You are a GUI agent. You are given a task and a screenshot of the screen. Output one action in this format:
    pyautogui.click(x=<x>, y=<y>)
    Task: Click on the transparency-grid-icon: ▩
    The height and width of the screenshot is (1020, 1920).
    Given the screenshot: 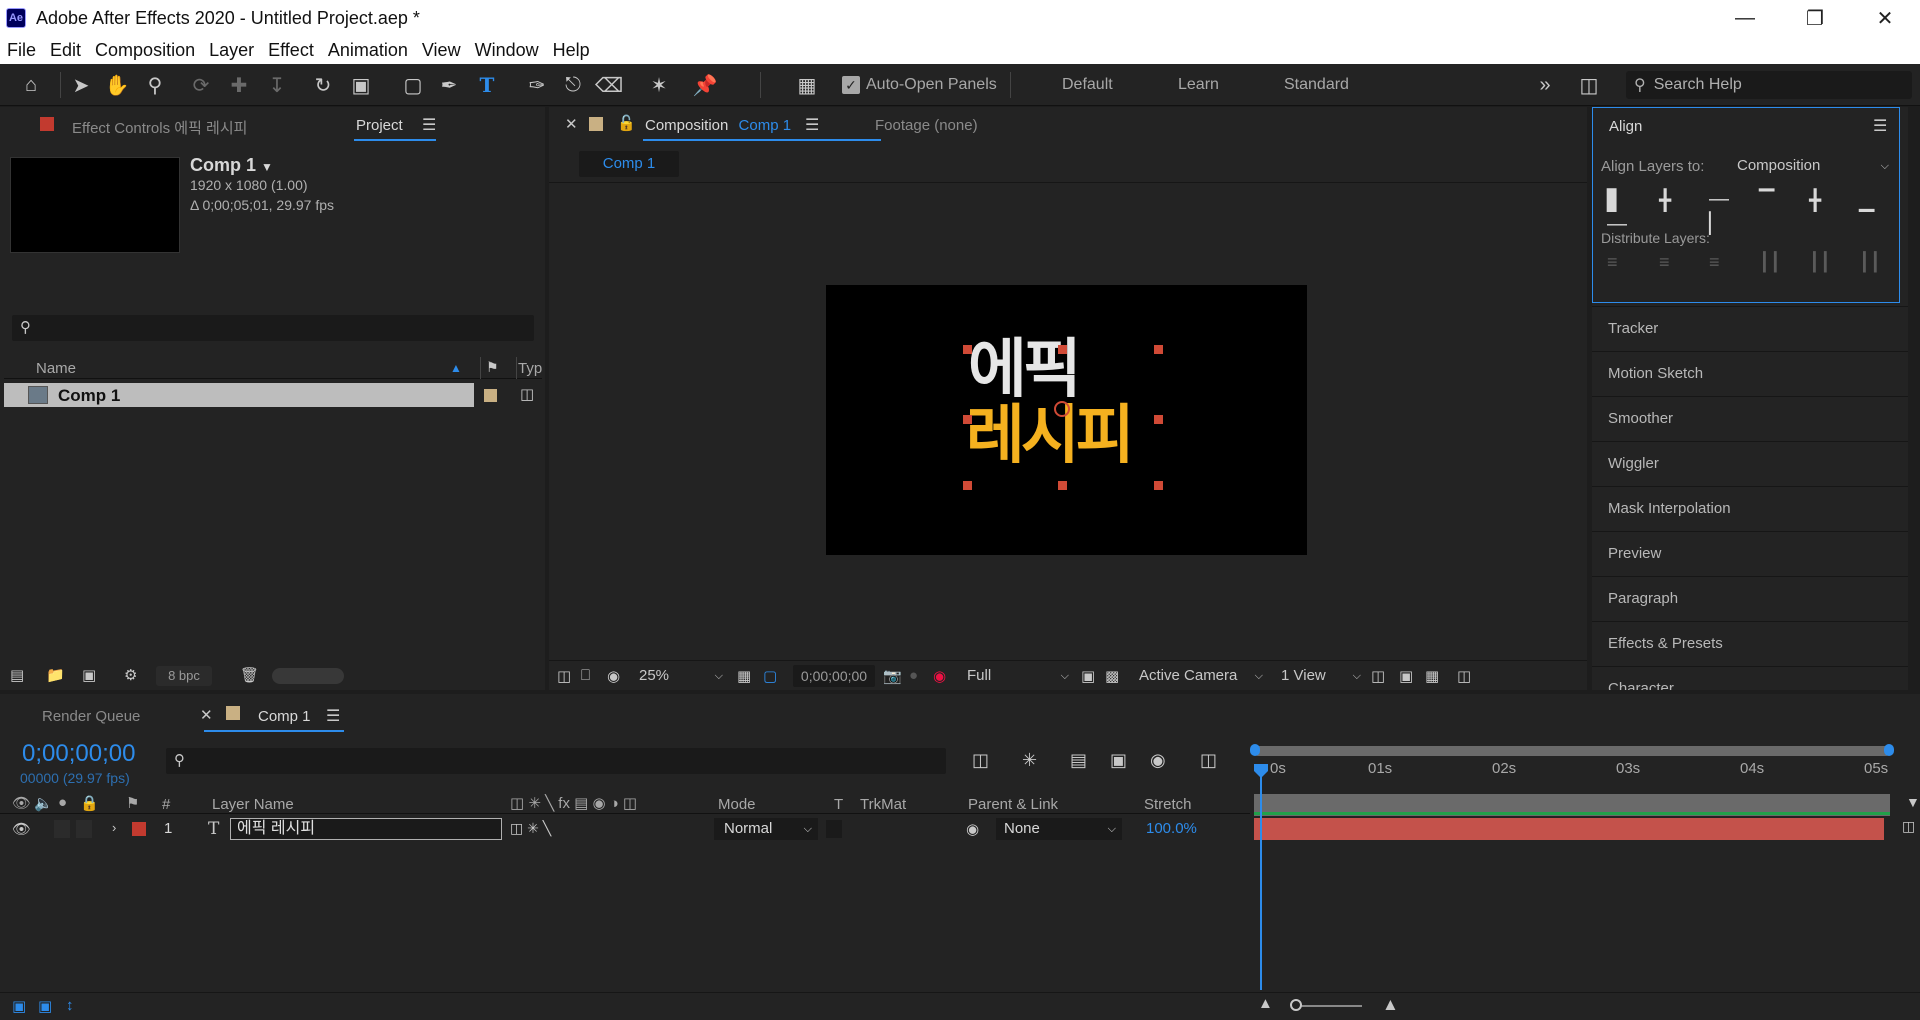 What is the action you would take?
    pyautogui.click(x=1112, y=676)
    